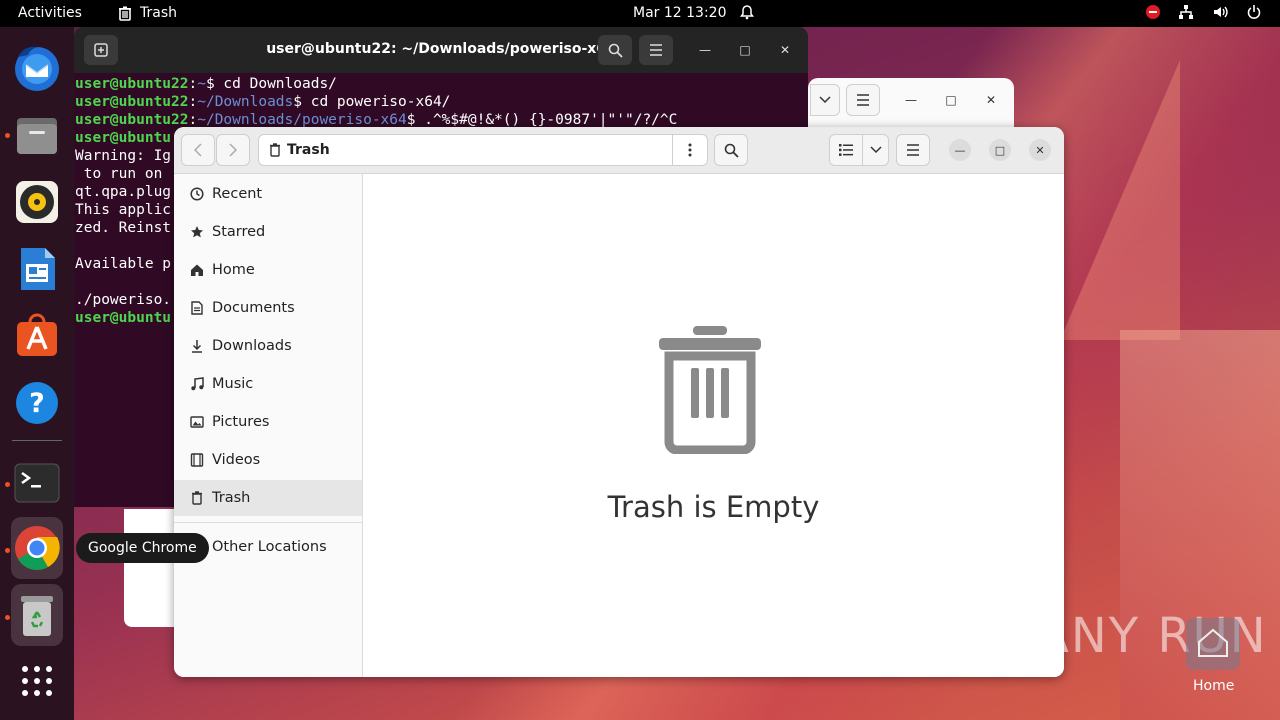 This screenshot has height=720, width=1280. I want to click on clock-icon, so click(197, 194).